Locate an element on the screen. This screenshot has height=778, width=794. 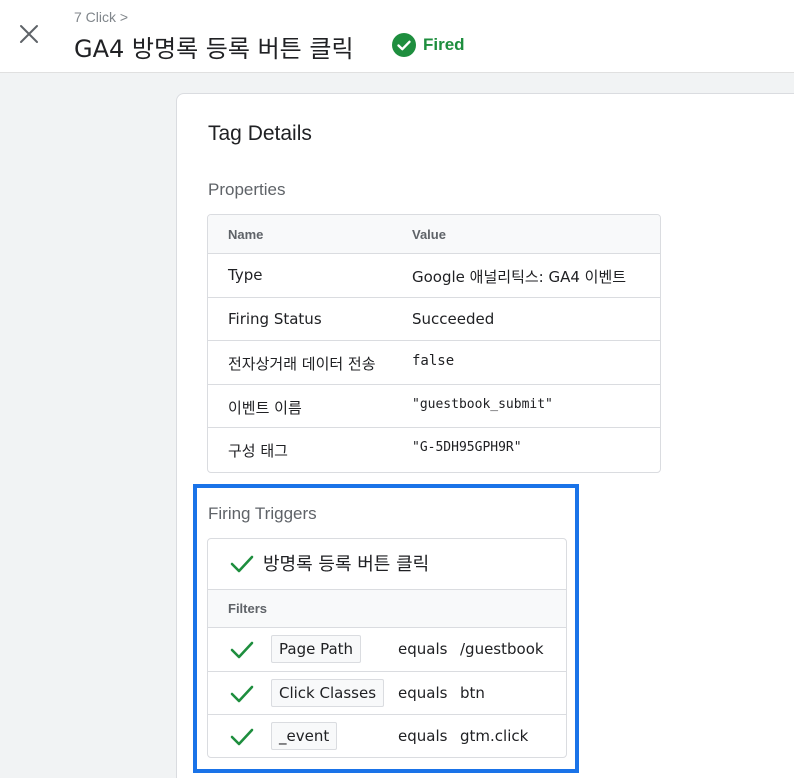
column-header-value: Value is located at coordinates (429, 234).